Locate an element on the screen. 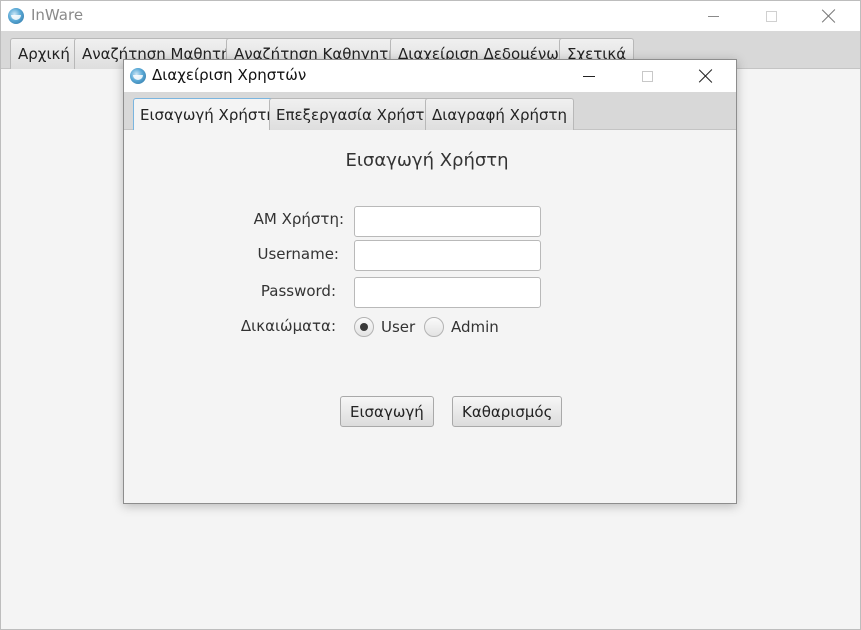 The image size is (861, 630). main-close-button is located at coordinates (829, 16).